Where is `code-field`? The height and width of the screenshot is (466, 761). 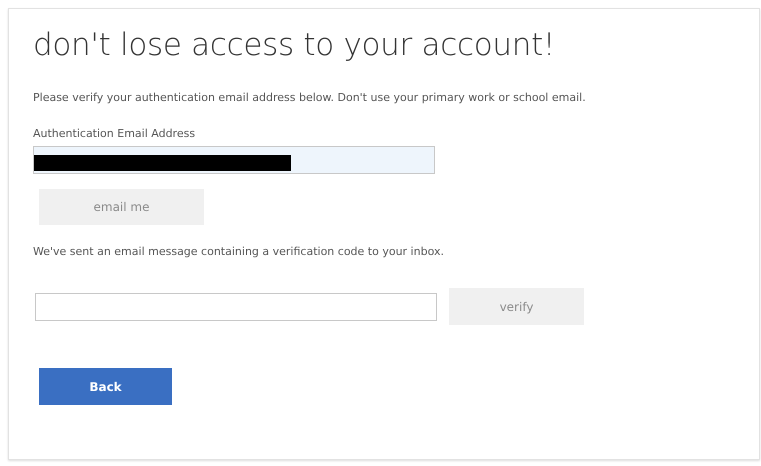 code-field is located at coordinates (236, 306).